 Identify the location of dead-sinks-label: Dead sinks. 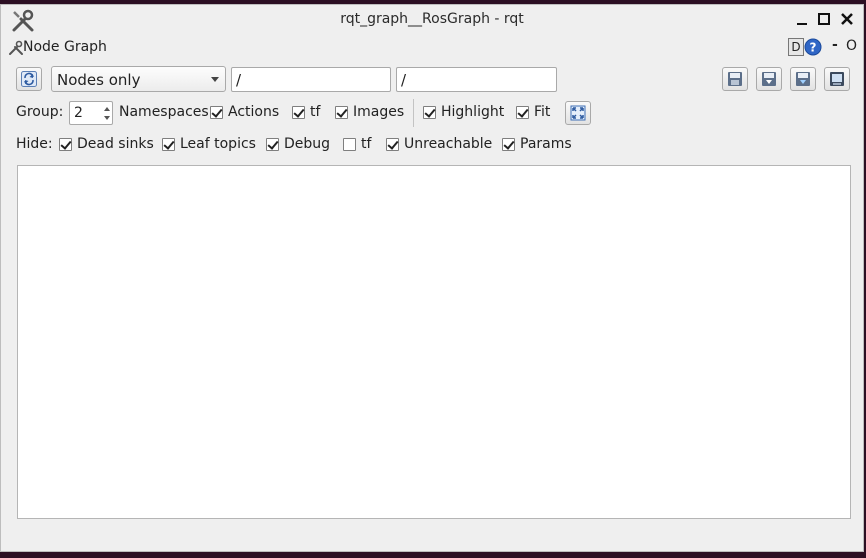
(115, 144).